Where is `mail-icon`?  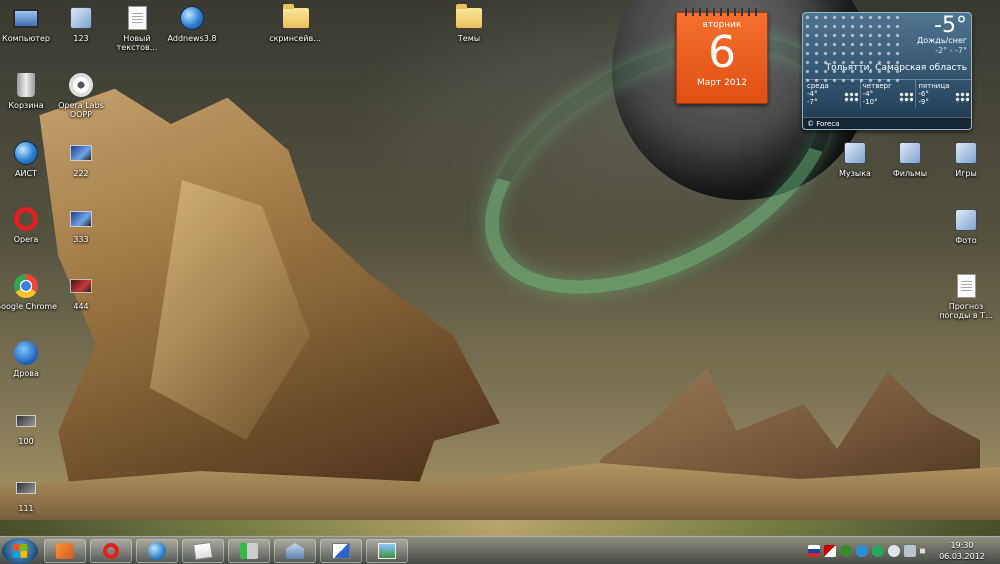 mail-icon is located at coordinates (65, 551).